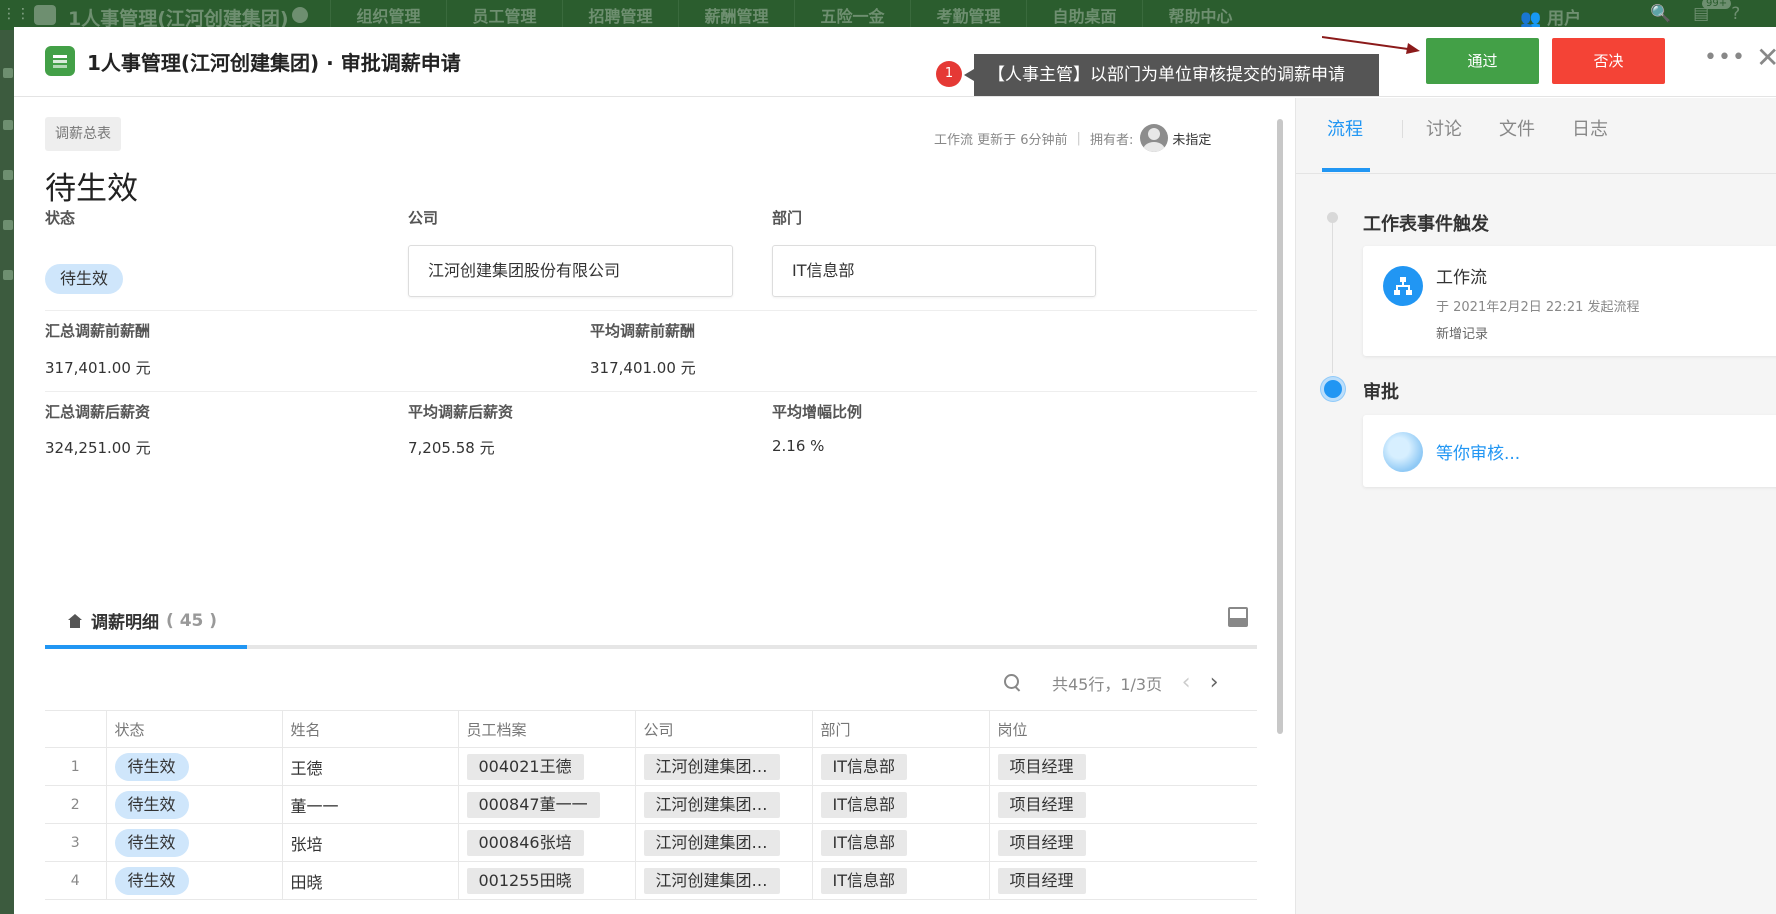  What do you see at coordinates (525, 766) in the screenshot?
I see `employee-file-chip: 004021王德` at bounding box center [525, 766].